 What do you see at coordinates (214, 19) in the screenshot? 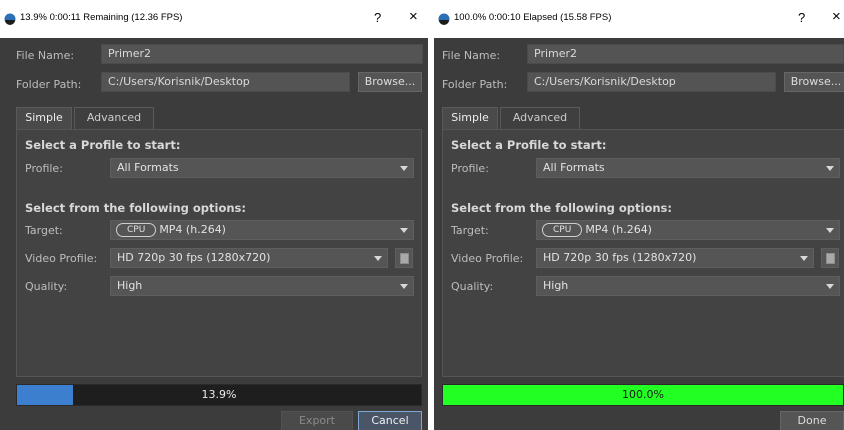
I see `title-bar: 13.9% 0:00:11 Remaining (12.36 FPS) ? ×` at bounding box center [214, 19].